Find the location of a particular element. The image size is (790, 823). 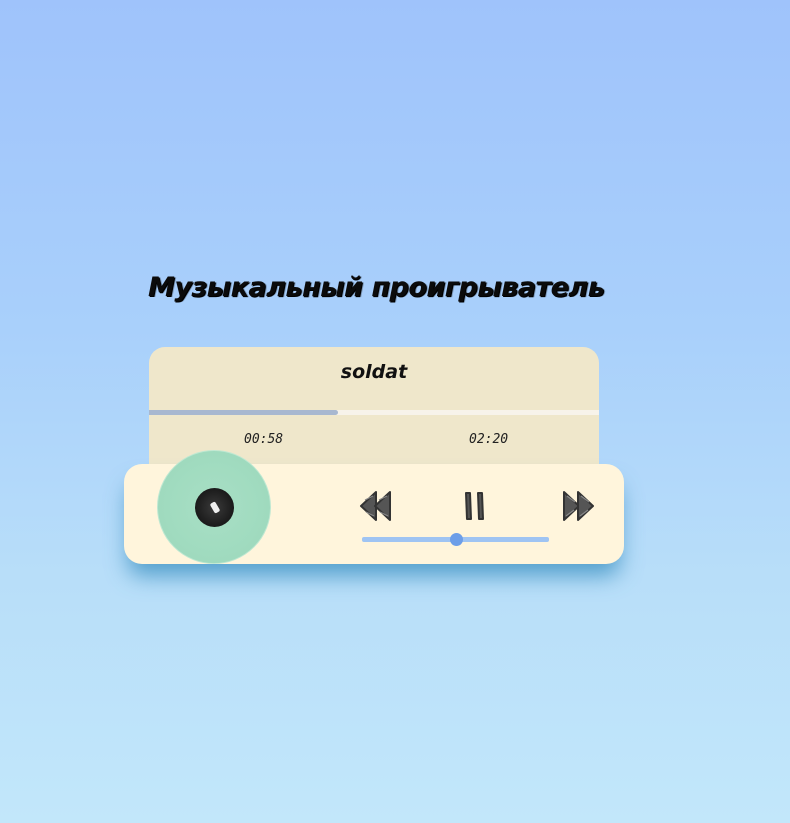

current-time: 00:58 is located at coordinates (264, 439).